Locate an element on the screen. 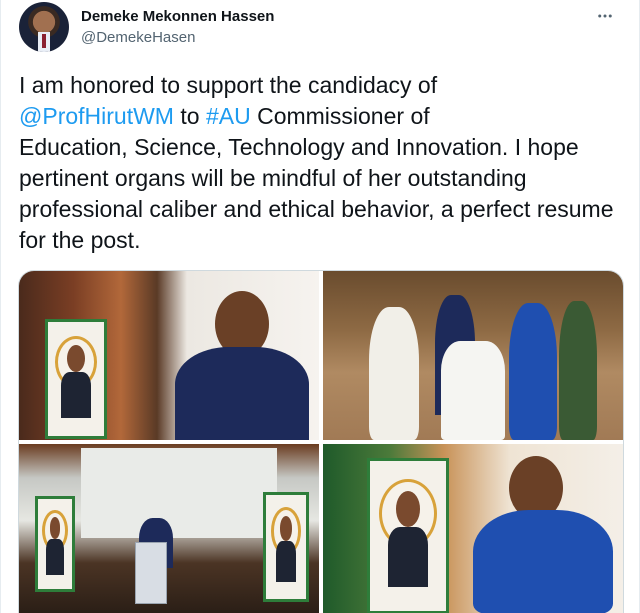  guest-green-dress is located at coordinates (578, 370).